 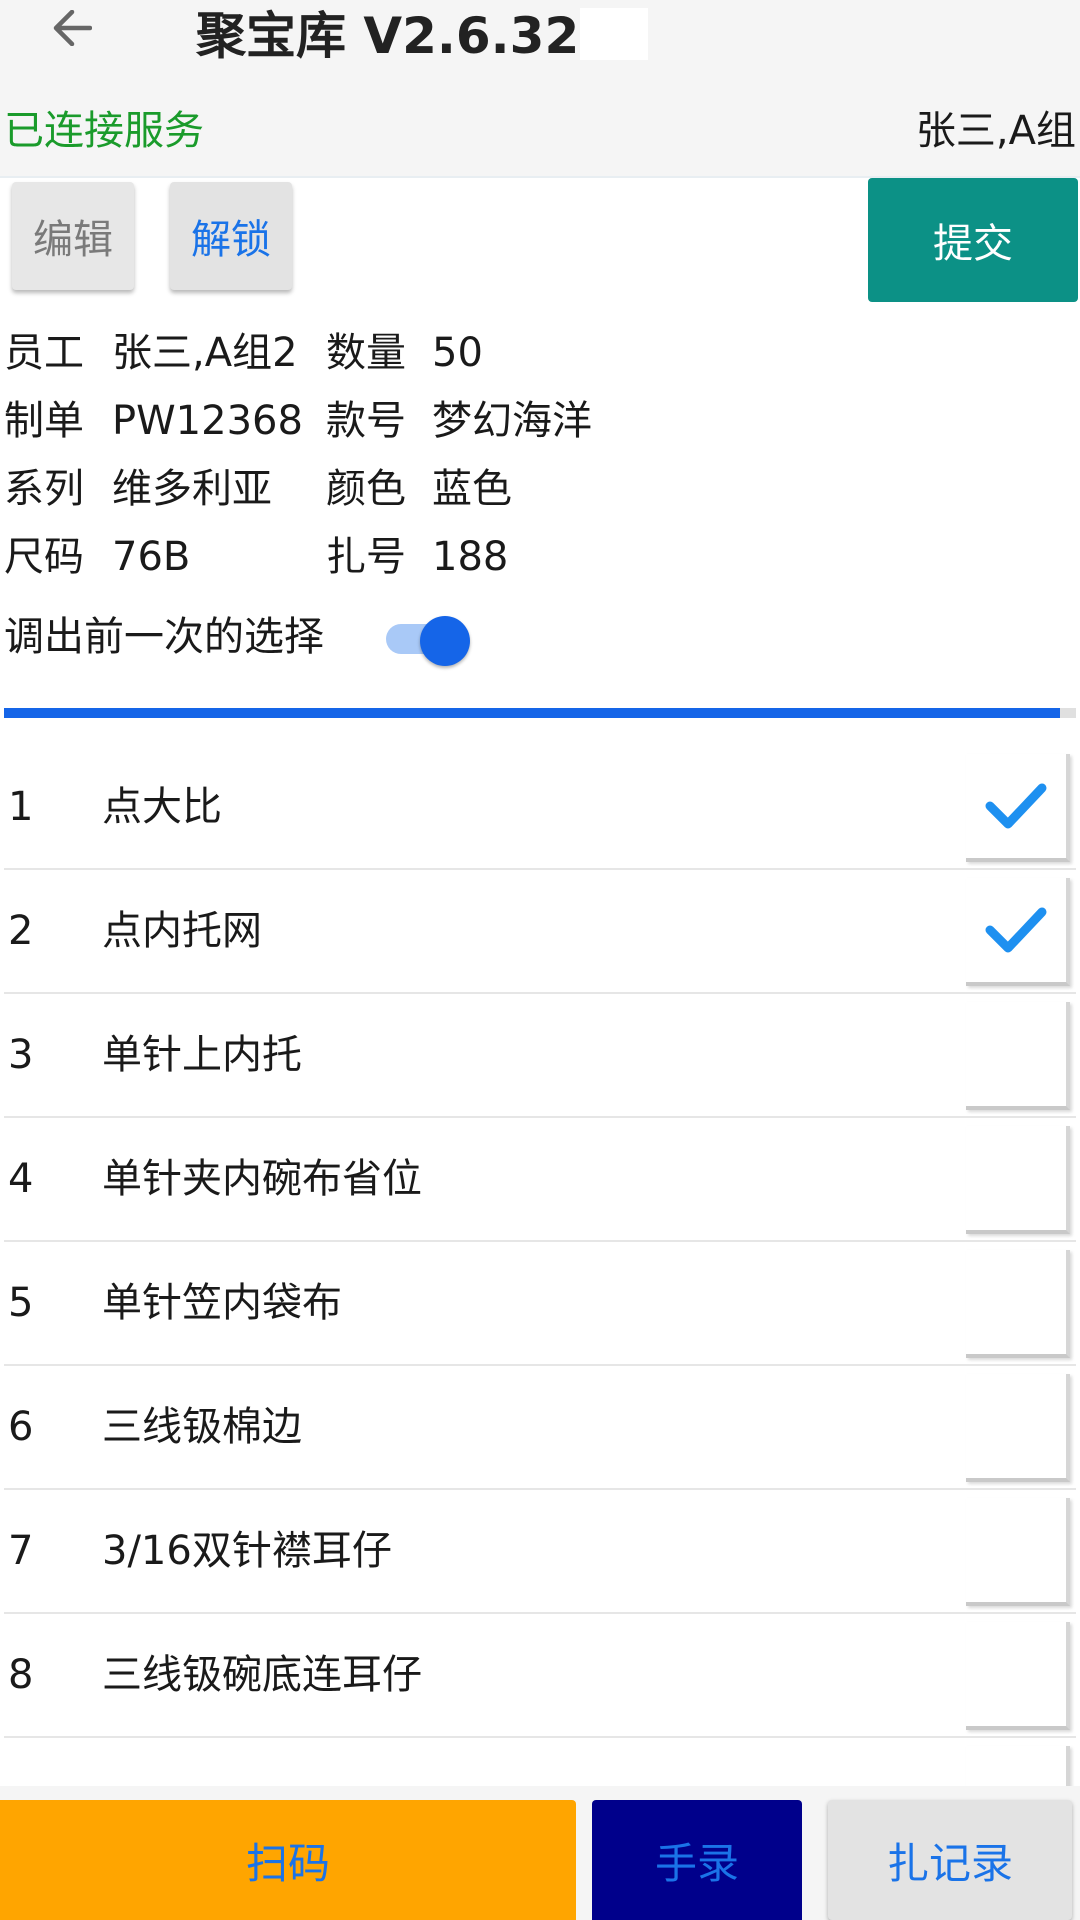 What do you see at coordinates (73, 236) in the screenshot?
I see `edit-button: 编辑` at bounding box center [73, 236].